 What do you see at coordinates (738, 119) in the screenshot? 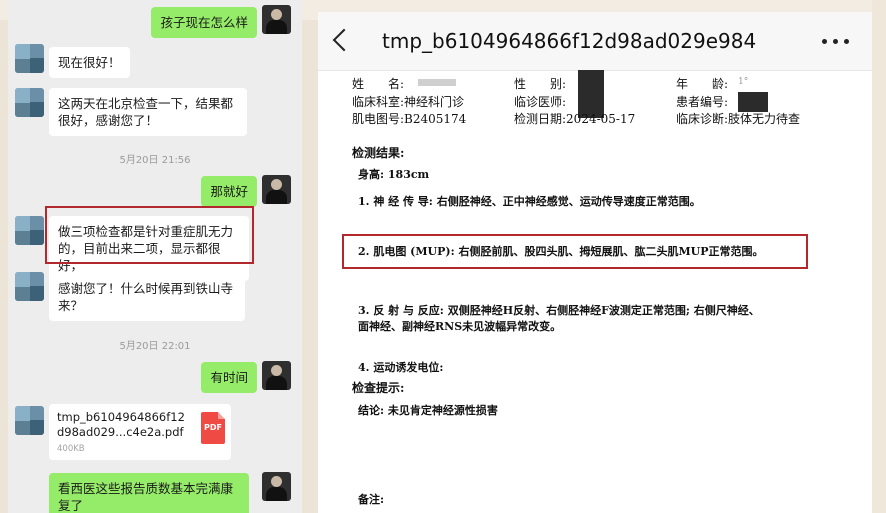
I see `diagnosis: 临床诊断:肢体无力待查` at bounding box center [738, 119].